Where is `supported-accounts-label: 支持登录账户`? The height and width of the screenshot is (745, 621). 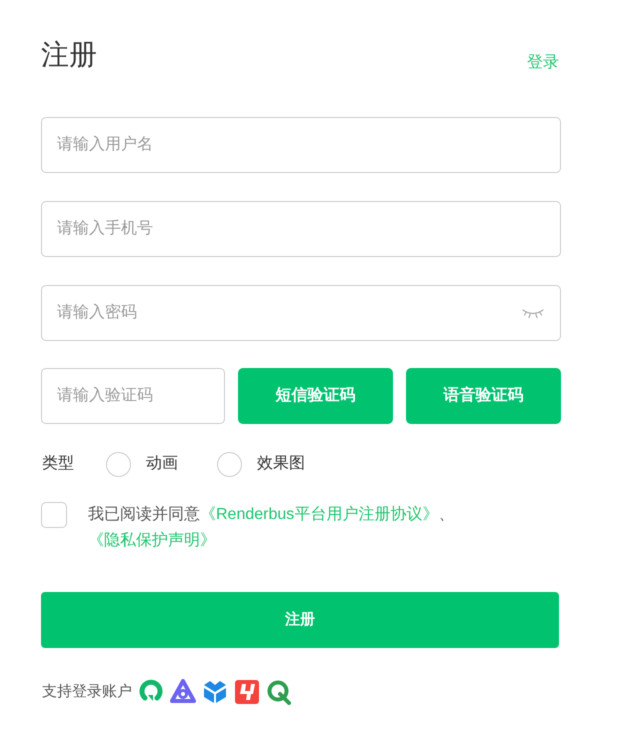
supported-accounts-label: 支持登录账户 is located at coordinates (87, 692).